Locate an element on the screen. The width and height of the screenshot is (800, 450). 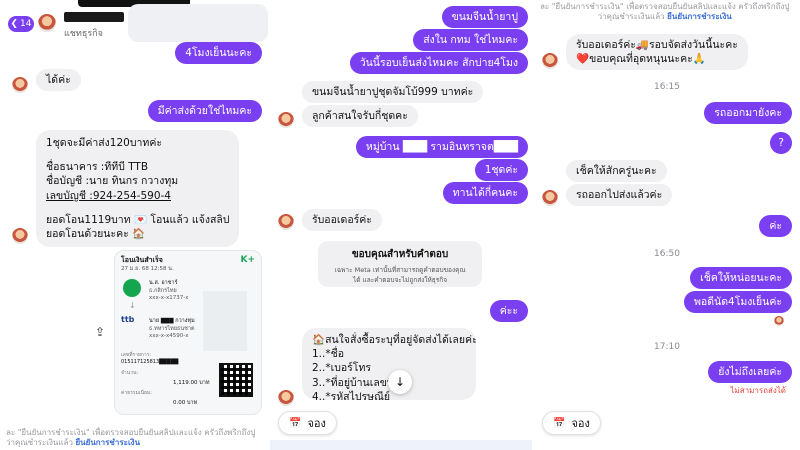
watermark-building is located at coordinates (225, 321).